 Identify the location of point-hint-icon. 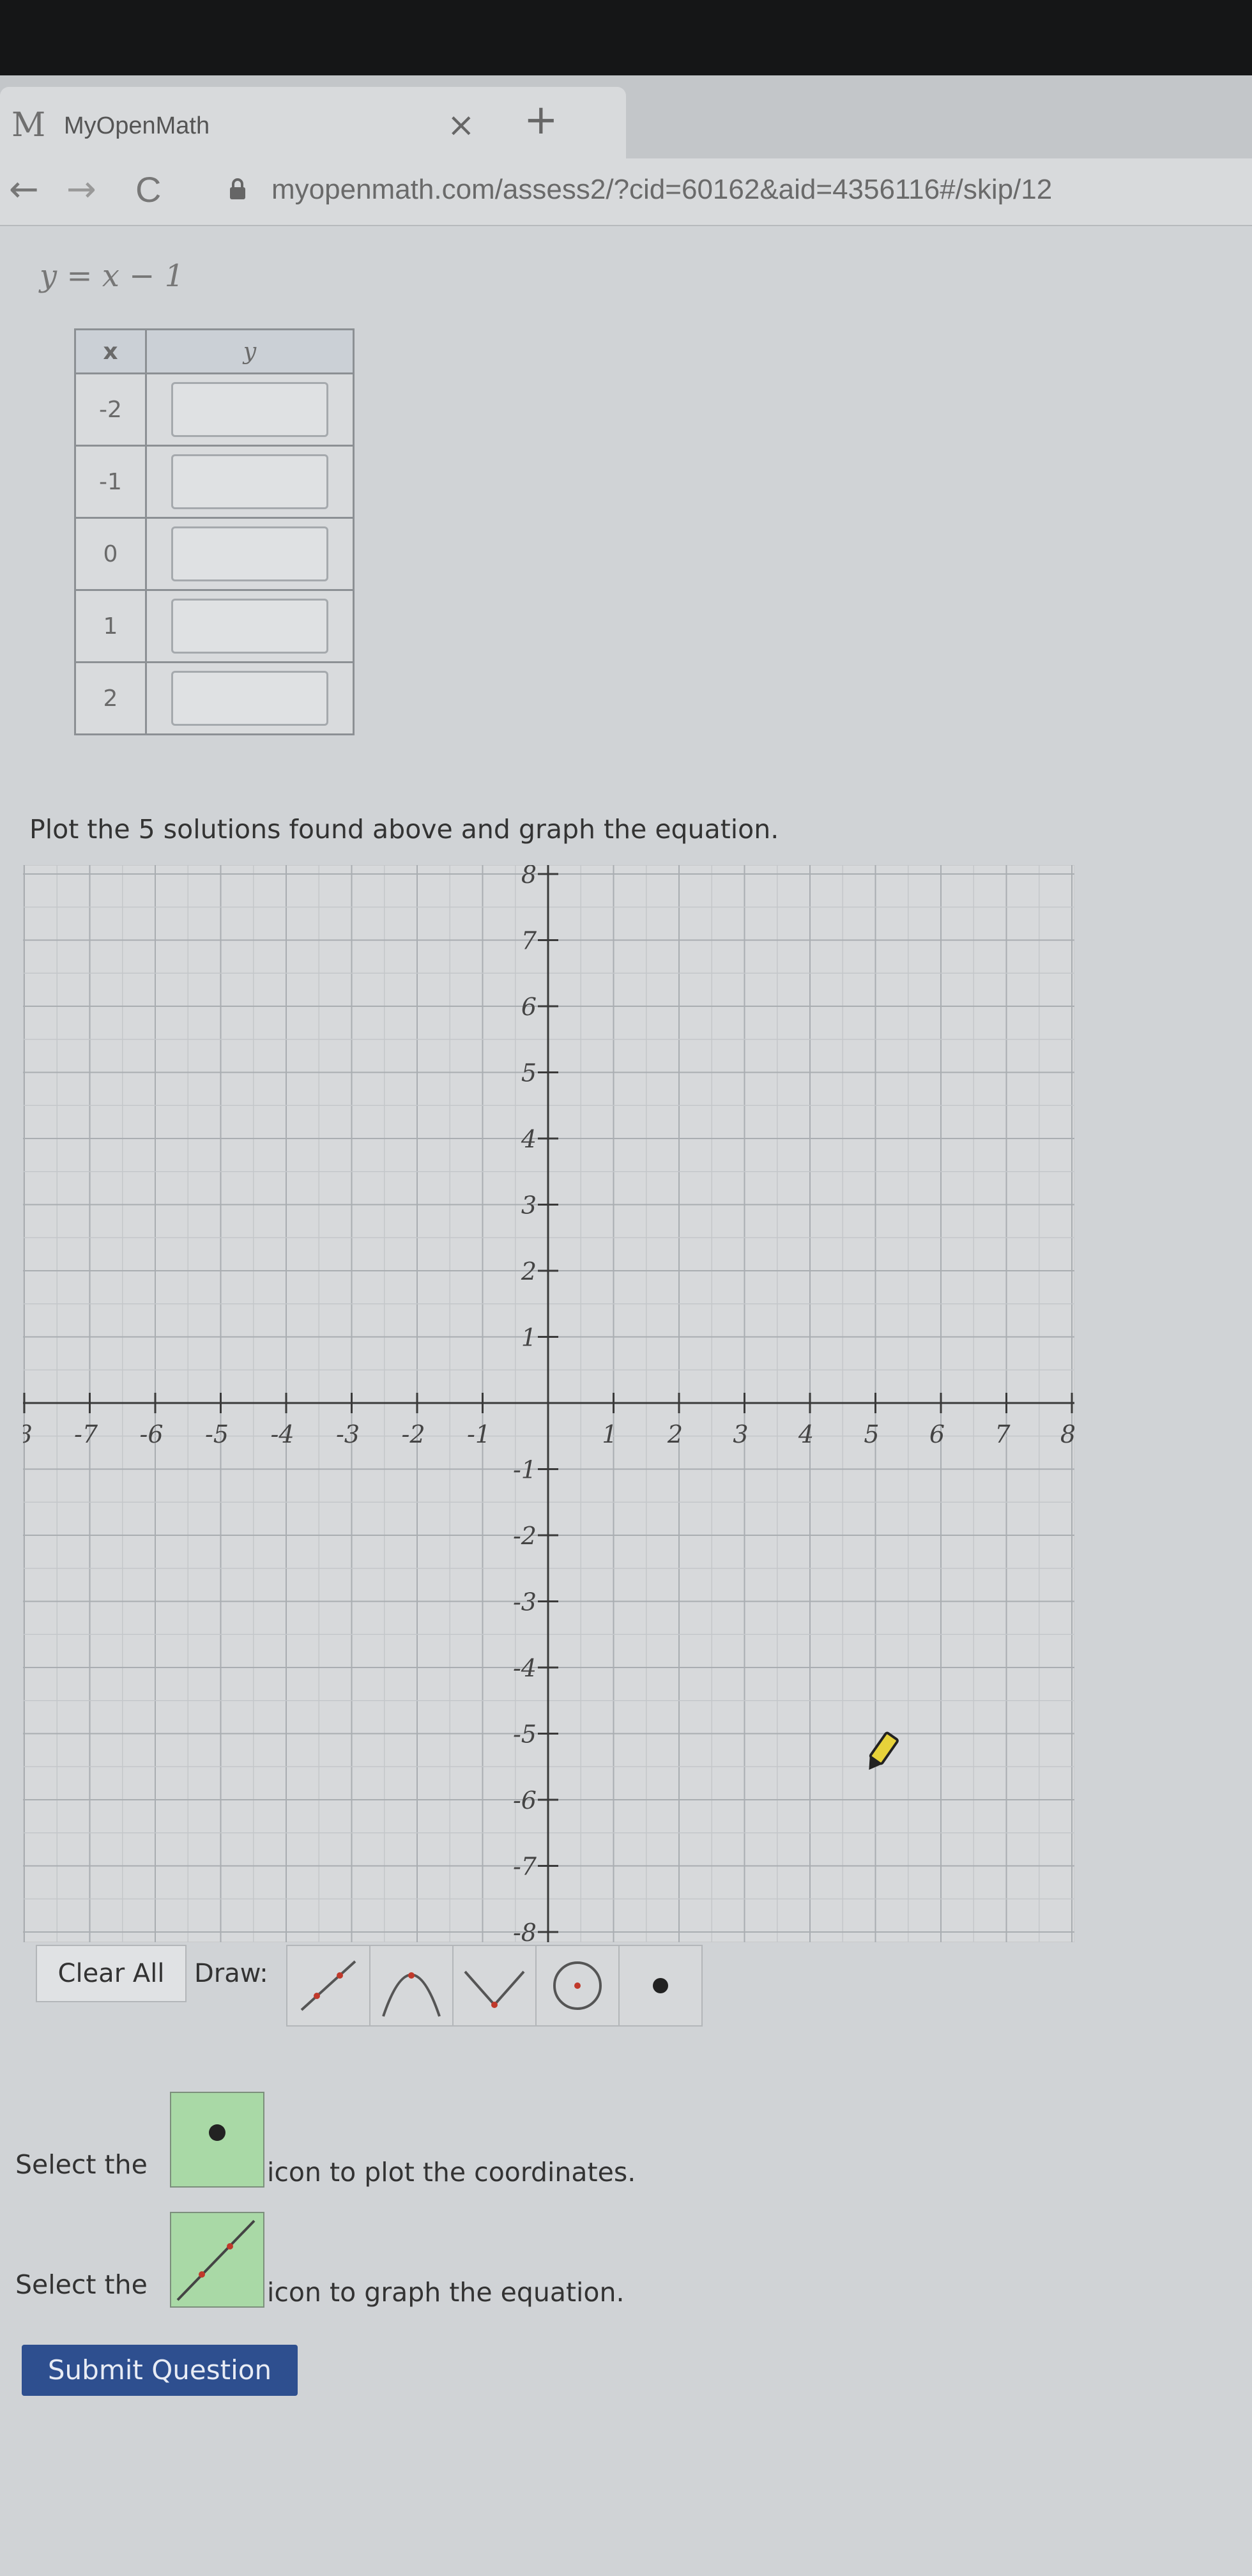
(217, 2140).